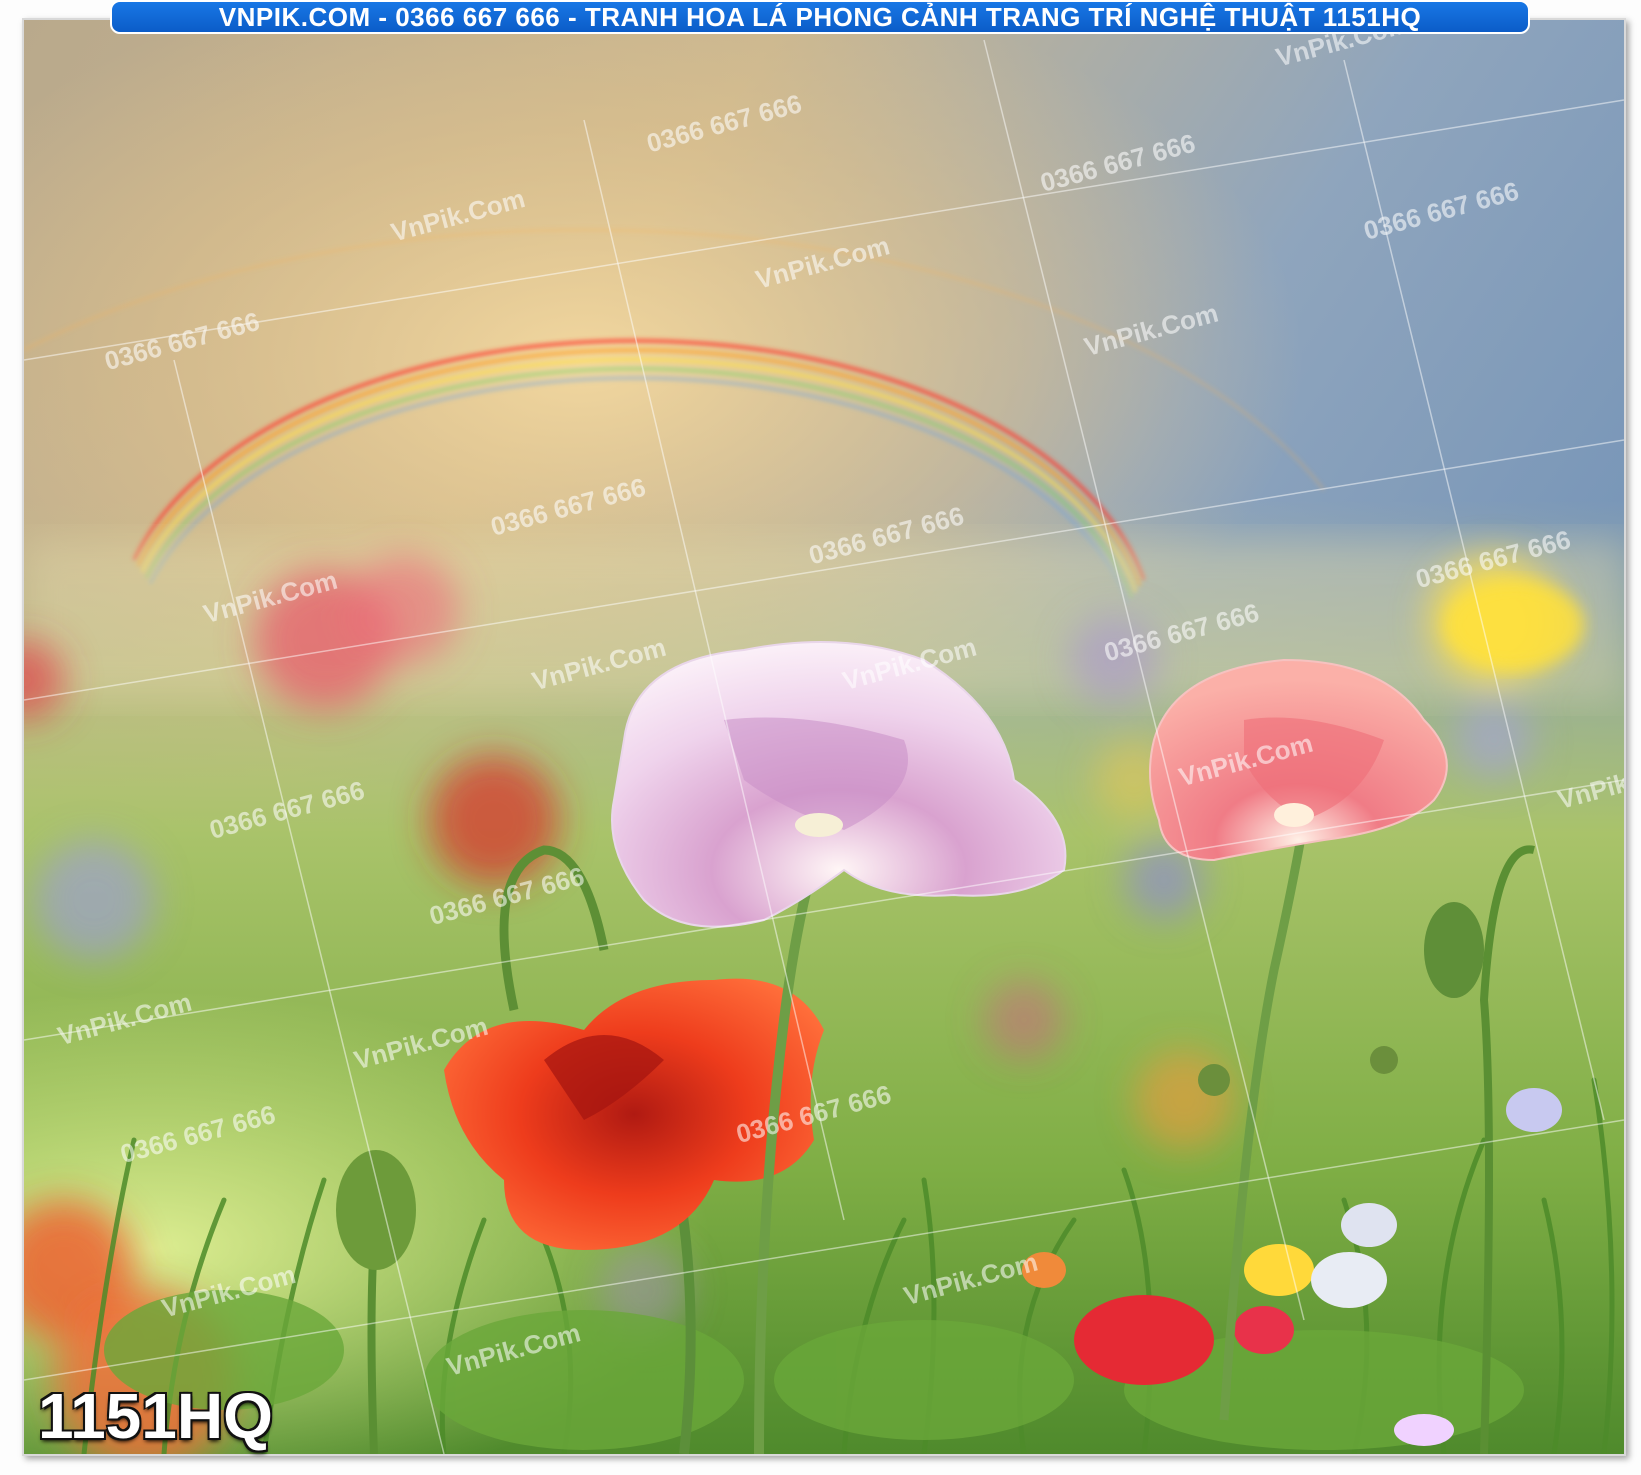 The width and height of the screenshot is (1641, 1475). Describe the element at coordinates (155, 1416) in the screenshot. I see `product-code-label: 1151HQ` at that location.